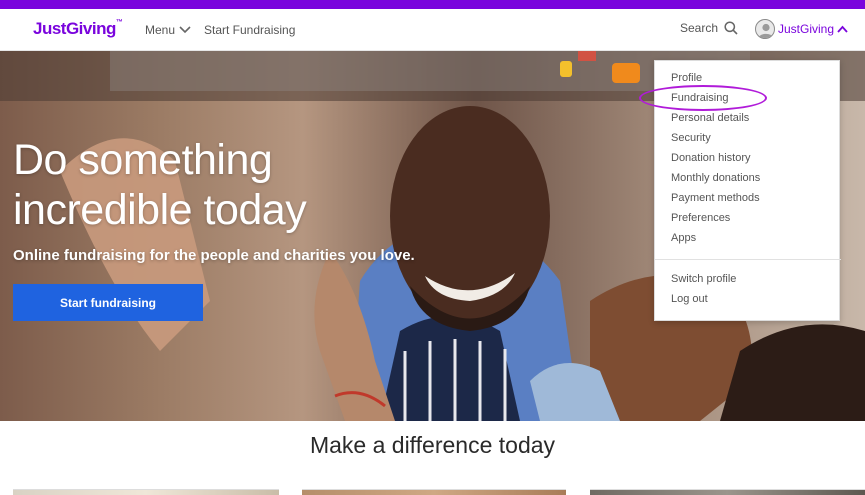  What do you see at coordinates (249, 30) in the screenshot?
I see `start-fundraising-link: Start Fundraising` at bounding box center [249, 30].